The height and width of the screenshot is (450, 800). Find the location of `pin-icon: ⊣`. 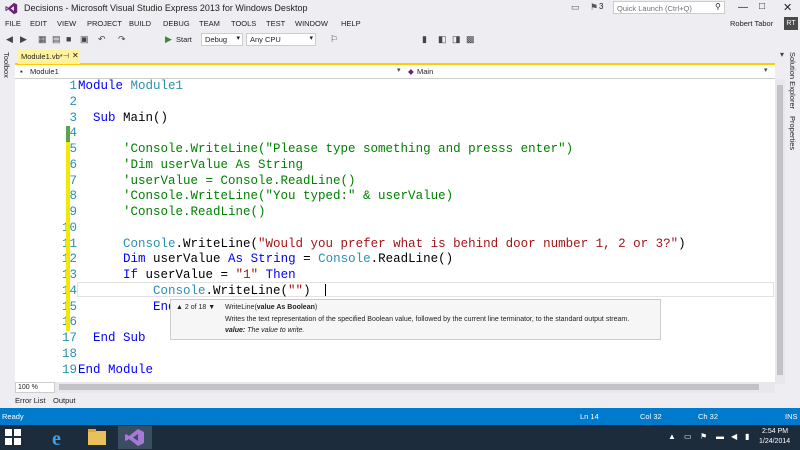

pin-icon: ⊣ is located at coordinates (66, 56).